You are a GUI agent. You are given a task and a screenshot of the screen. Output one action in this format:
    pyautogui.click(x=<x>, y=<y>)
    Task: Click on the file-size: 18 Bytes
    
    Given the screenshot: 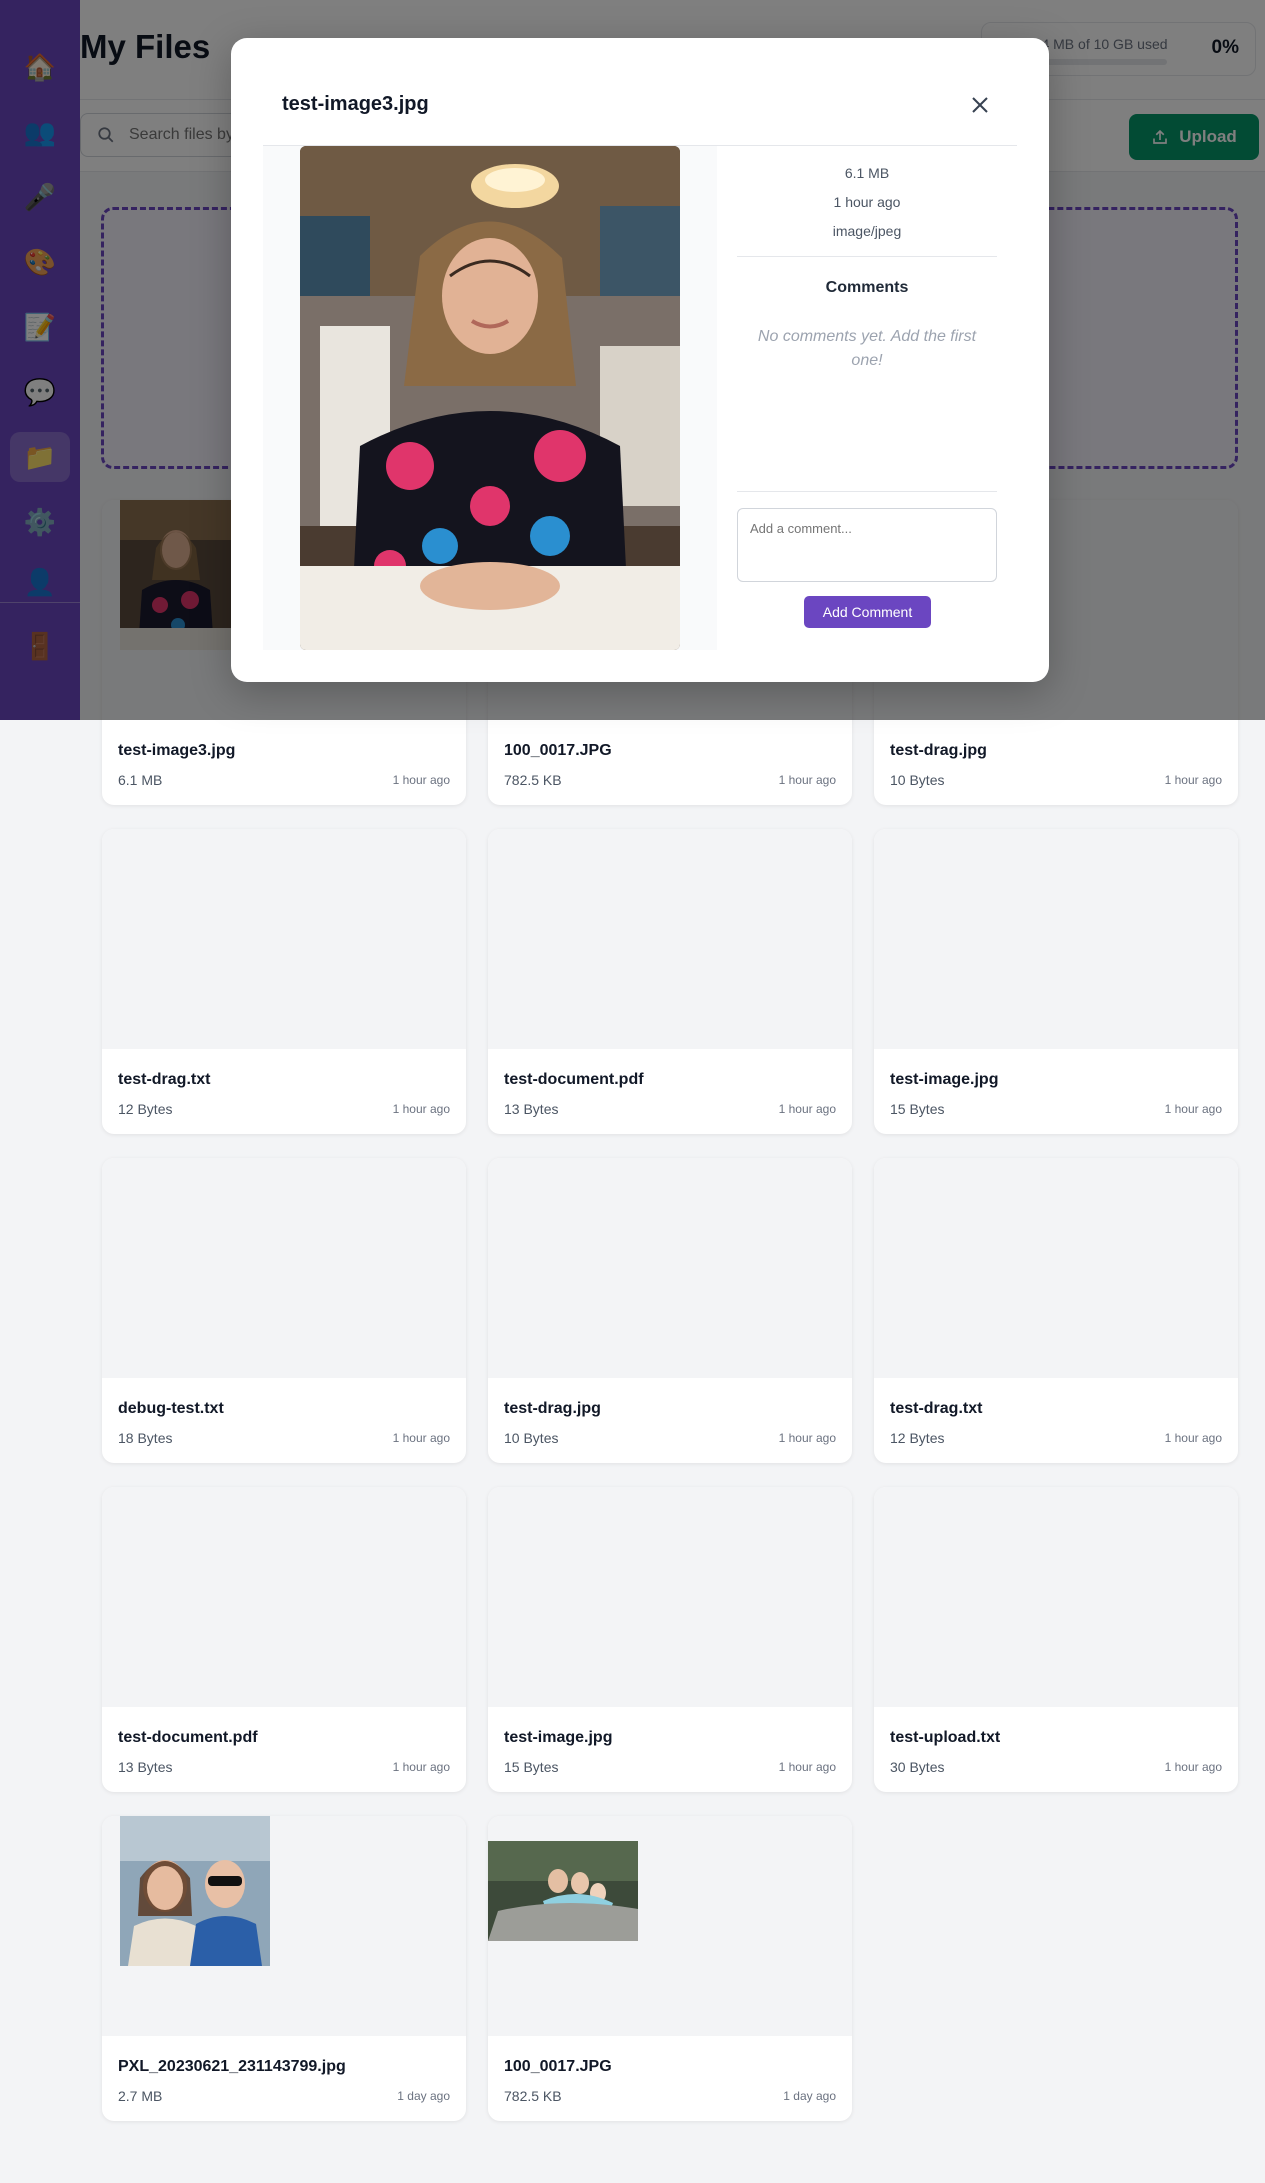 What is the action you would take?
    pyautogui.click(x=145, y=1438)
    